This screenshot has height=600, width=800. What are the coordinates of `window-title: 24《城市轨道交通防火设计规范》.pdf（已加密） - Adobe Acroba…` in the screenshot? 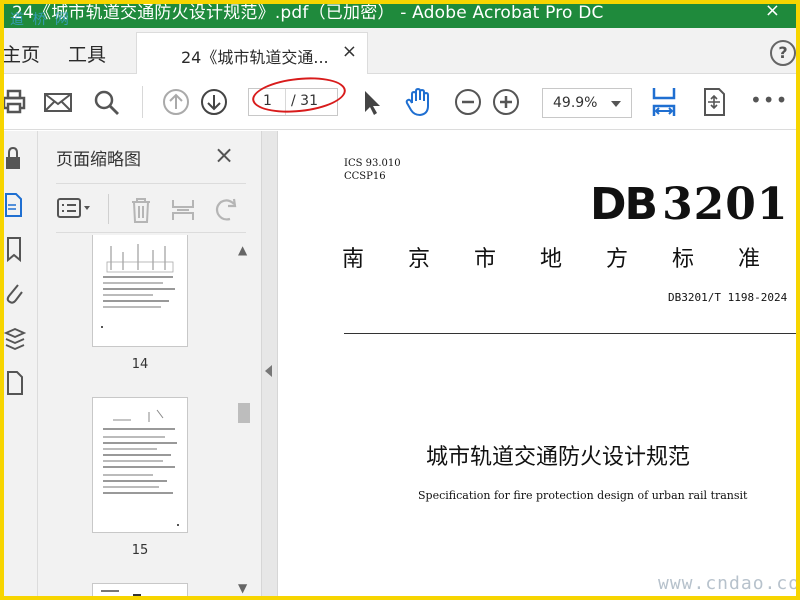 It's located at (308, 13).